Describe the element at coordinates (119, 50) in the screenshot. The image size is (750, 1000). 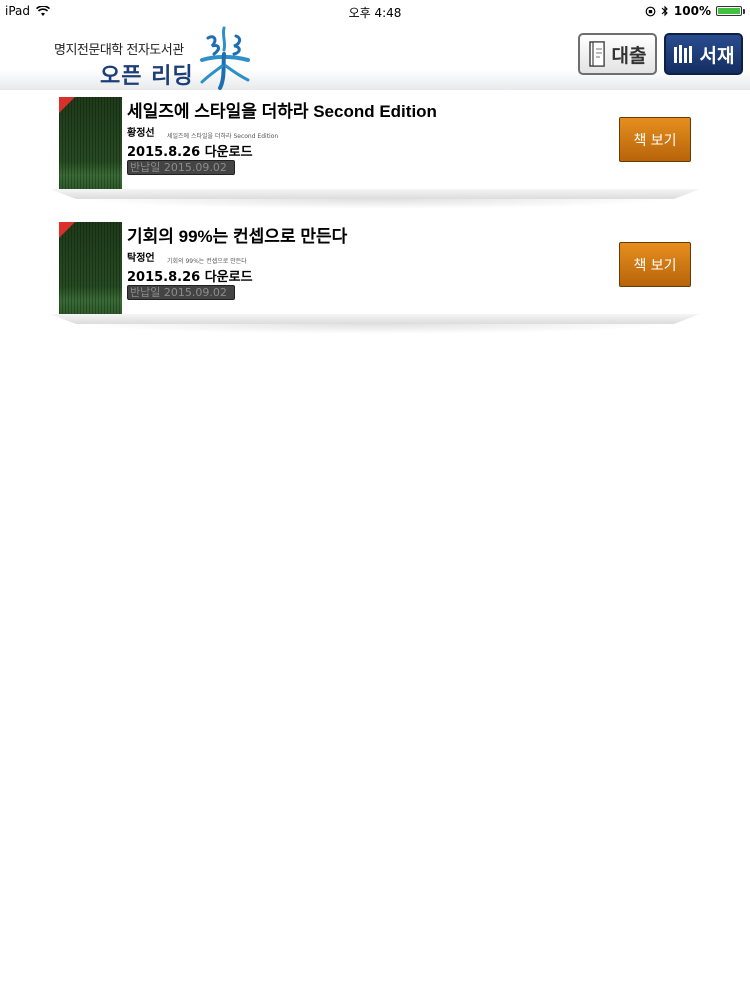
I see `logo-subtitle: 명지전문대학 전자도서관` at that location.